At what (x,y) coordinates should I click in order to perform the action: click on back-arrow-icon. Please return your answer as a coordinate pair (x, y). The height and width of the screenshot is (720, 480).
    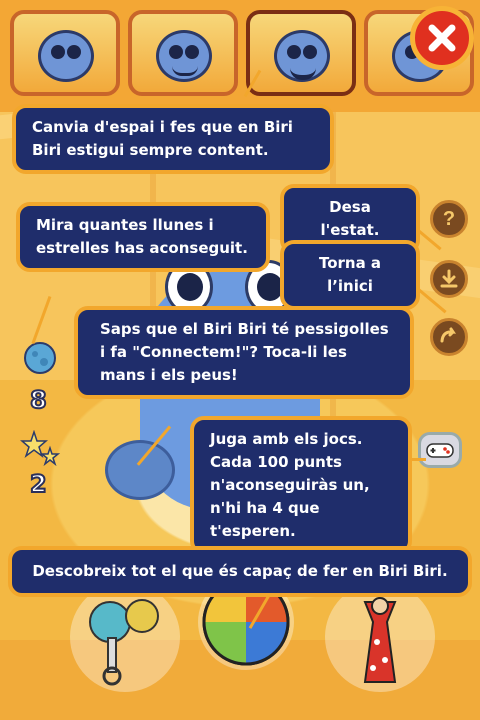
    Looking at the image, I should click on (448, 335).